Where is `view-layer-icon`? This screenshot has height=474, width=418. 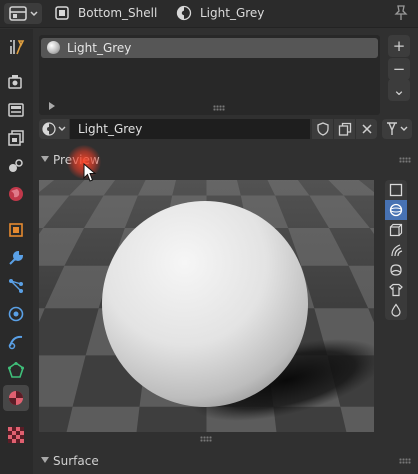
view-layer-icon is located at coordinates (16, 138).